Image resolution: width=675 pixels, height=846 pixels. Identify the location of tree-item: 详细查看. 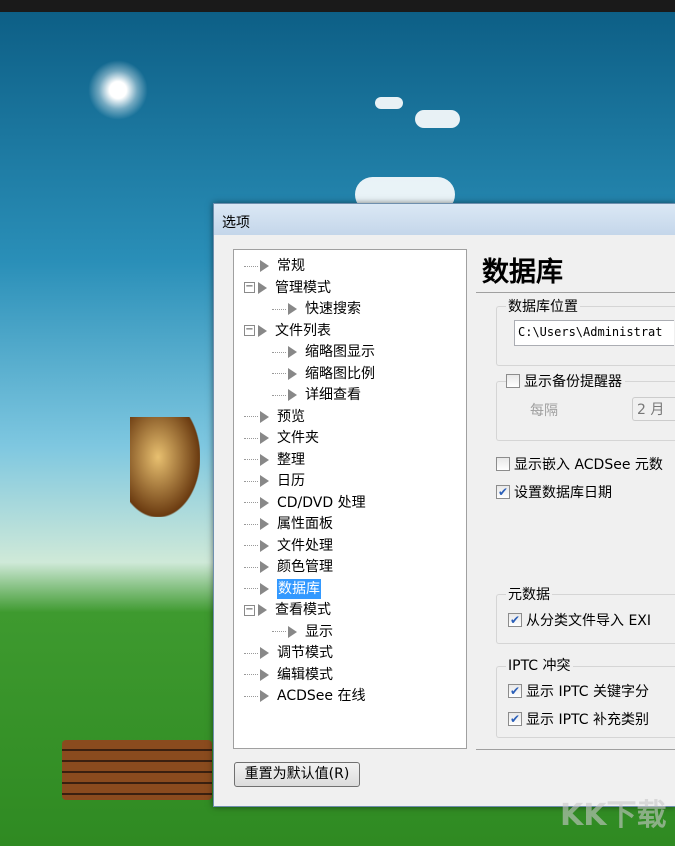
(316, 395).